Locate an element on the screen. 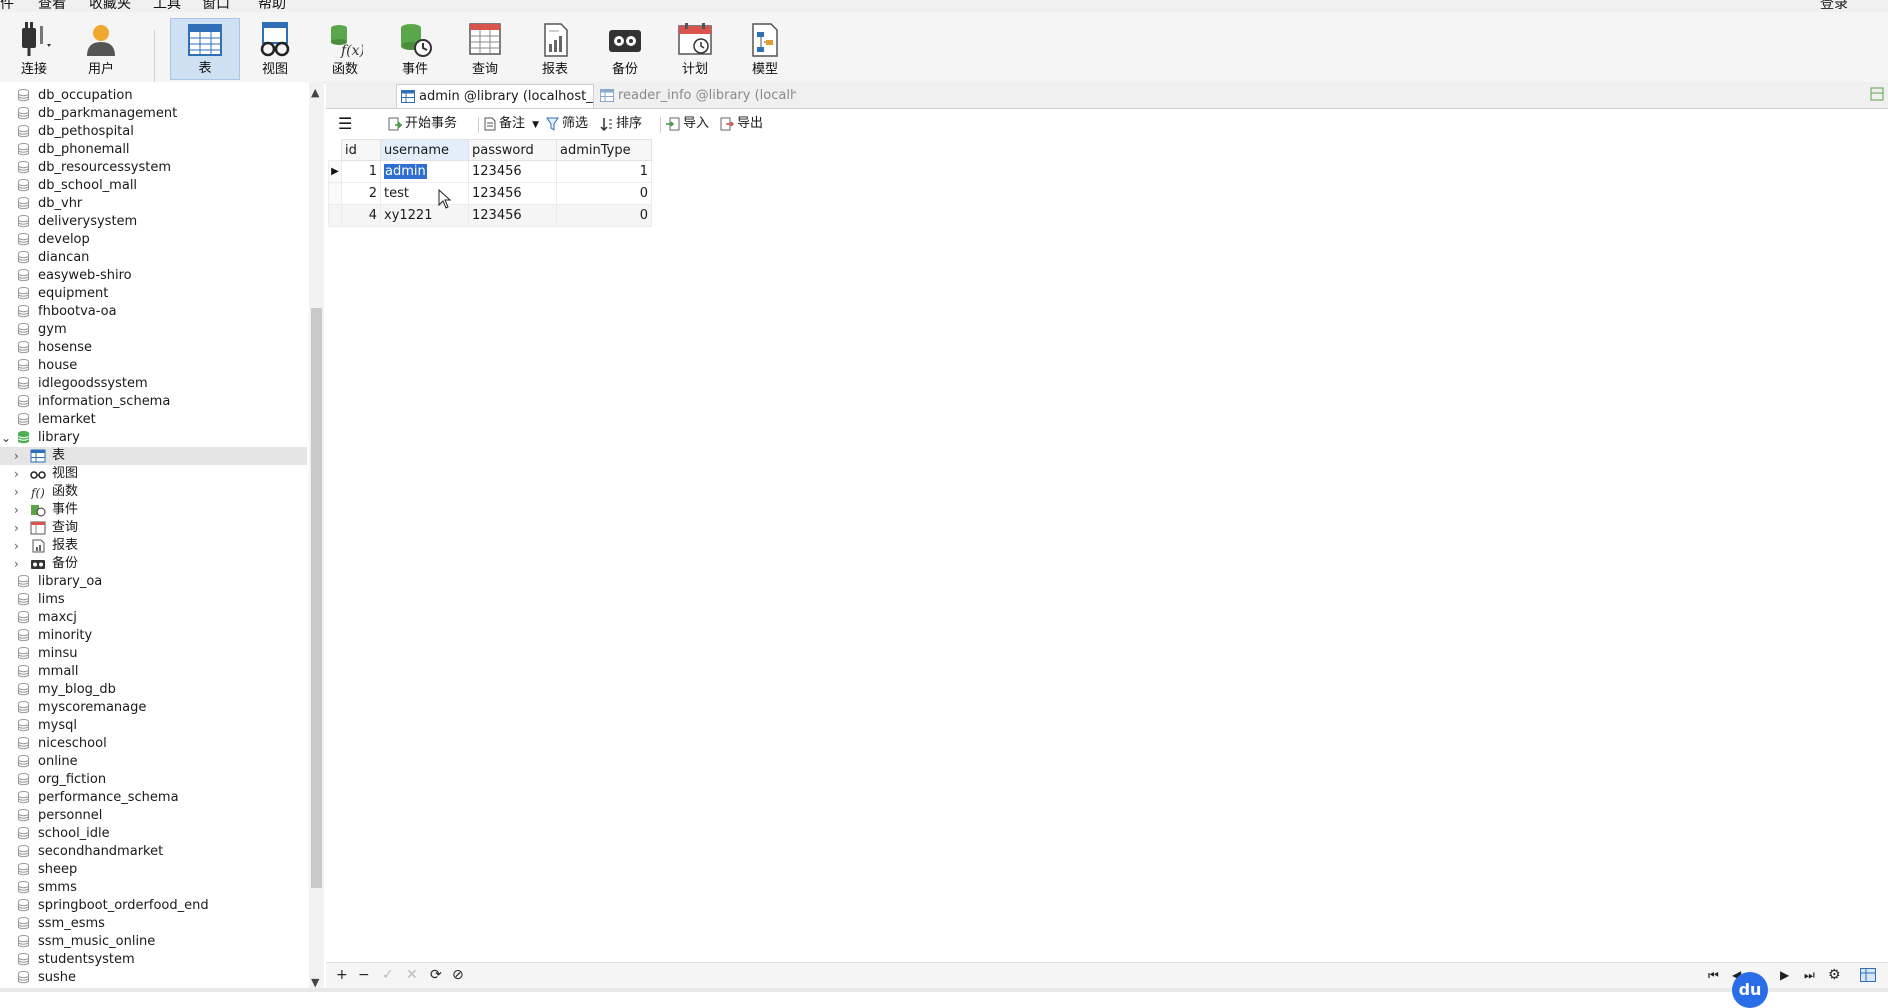 This screenshot has width=1888, height=1008. cell-admintype: 0 is located at coordinates (604, 215).